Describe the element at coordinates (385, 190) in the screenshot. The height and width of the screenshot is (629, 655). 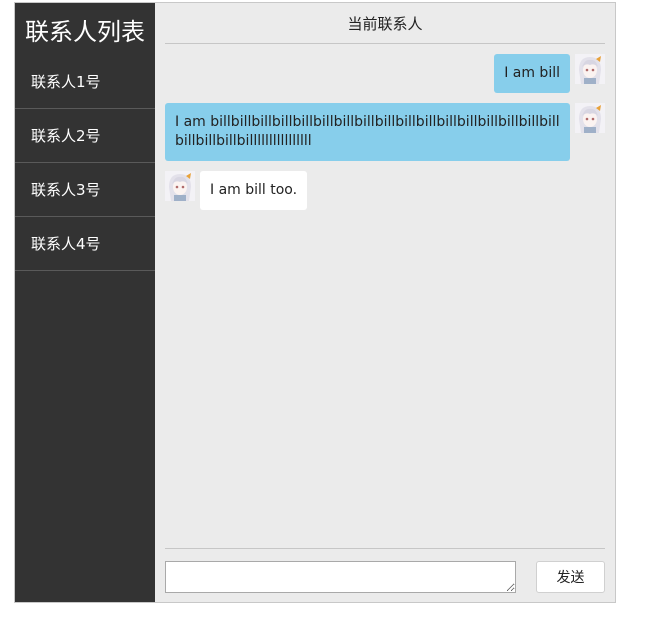
I see `message-row: I am bill too.` at that location.